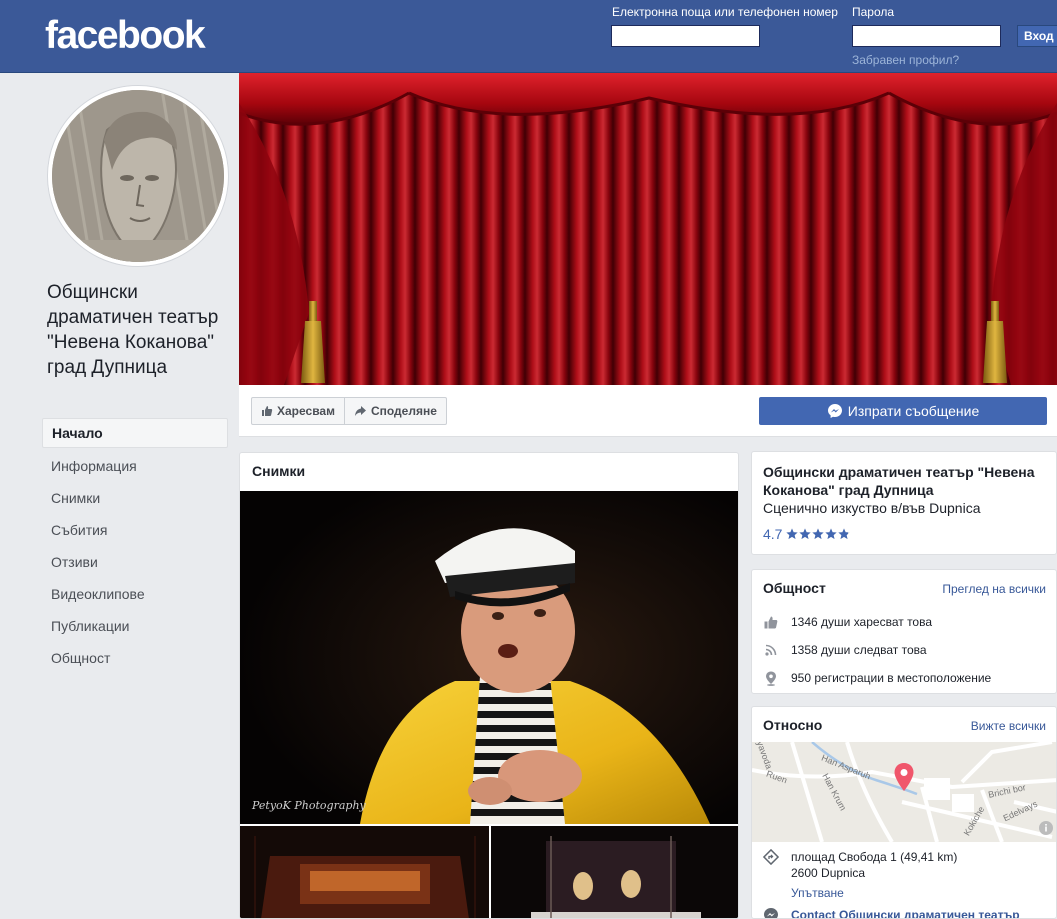 The width and height of the screenshot is (1057, 919). What do you see at coordinates (278, 471) in the screenshot?
I see `photos-card-title: Снимки` at bounding box center [278, 471].